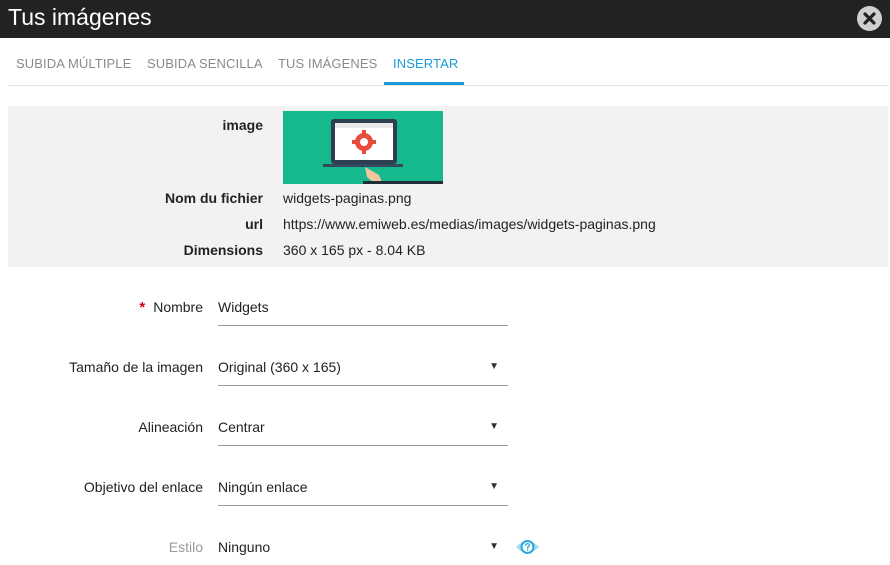 This screenshot has width=890, height=565. What do you see at coordinates (354, 250) in the screenshot?
I see `dimensions-value: 360 x 165 px - 8.04 KB` at bounding box center [354, 250].